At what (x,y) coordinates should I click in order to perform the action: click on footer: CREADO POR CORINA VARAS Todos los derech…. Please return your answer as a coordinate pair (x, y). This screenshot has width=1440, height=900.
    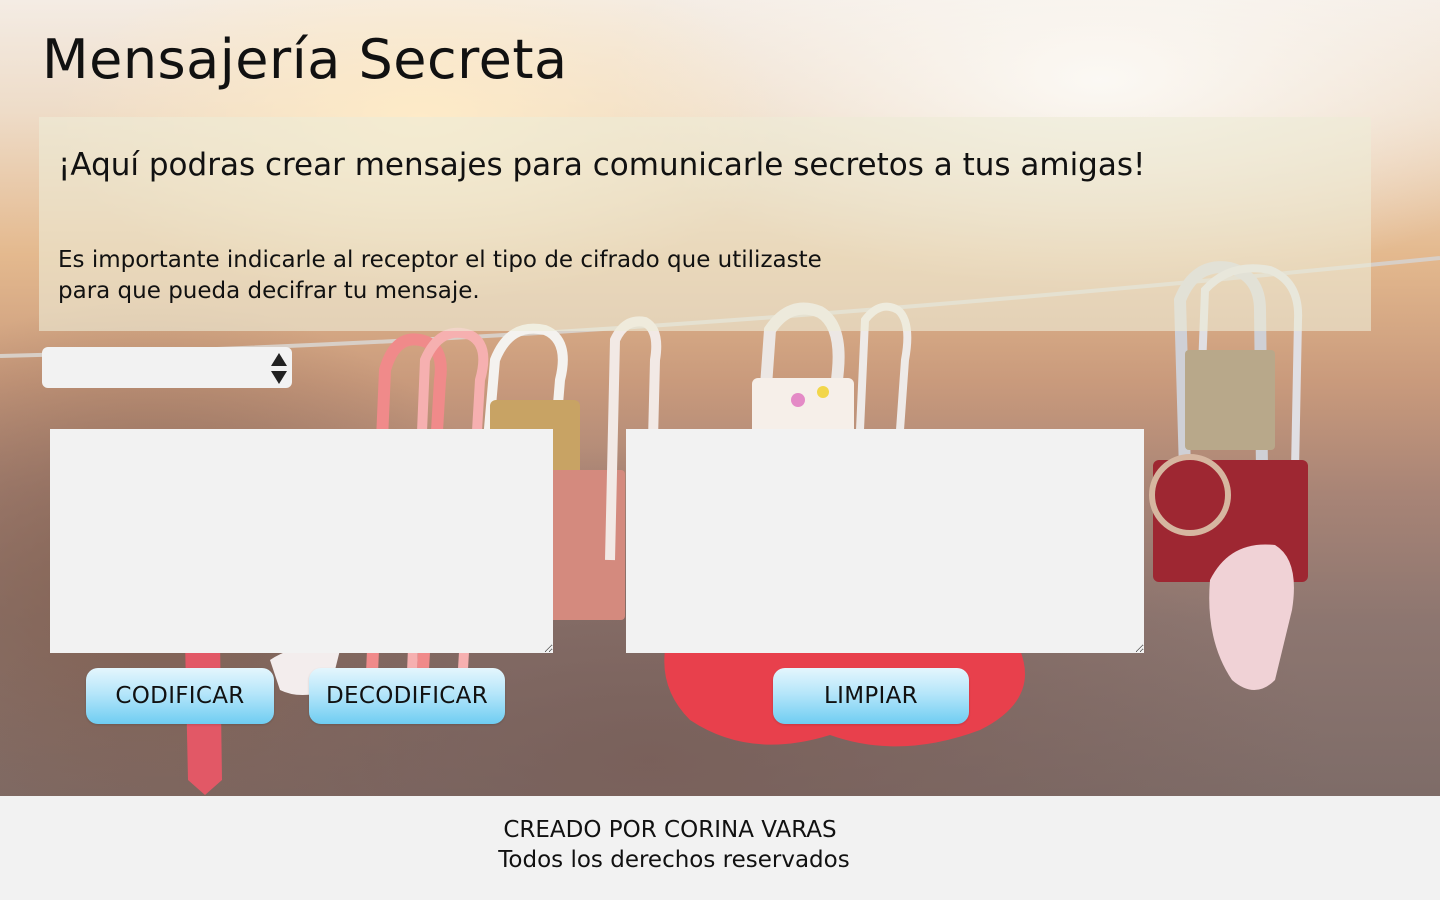
    Looking at the image, I should click on (720, 848).